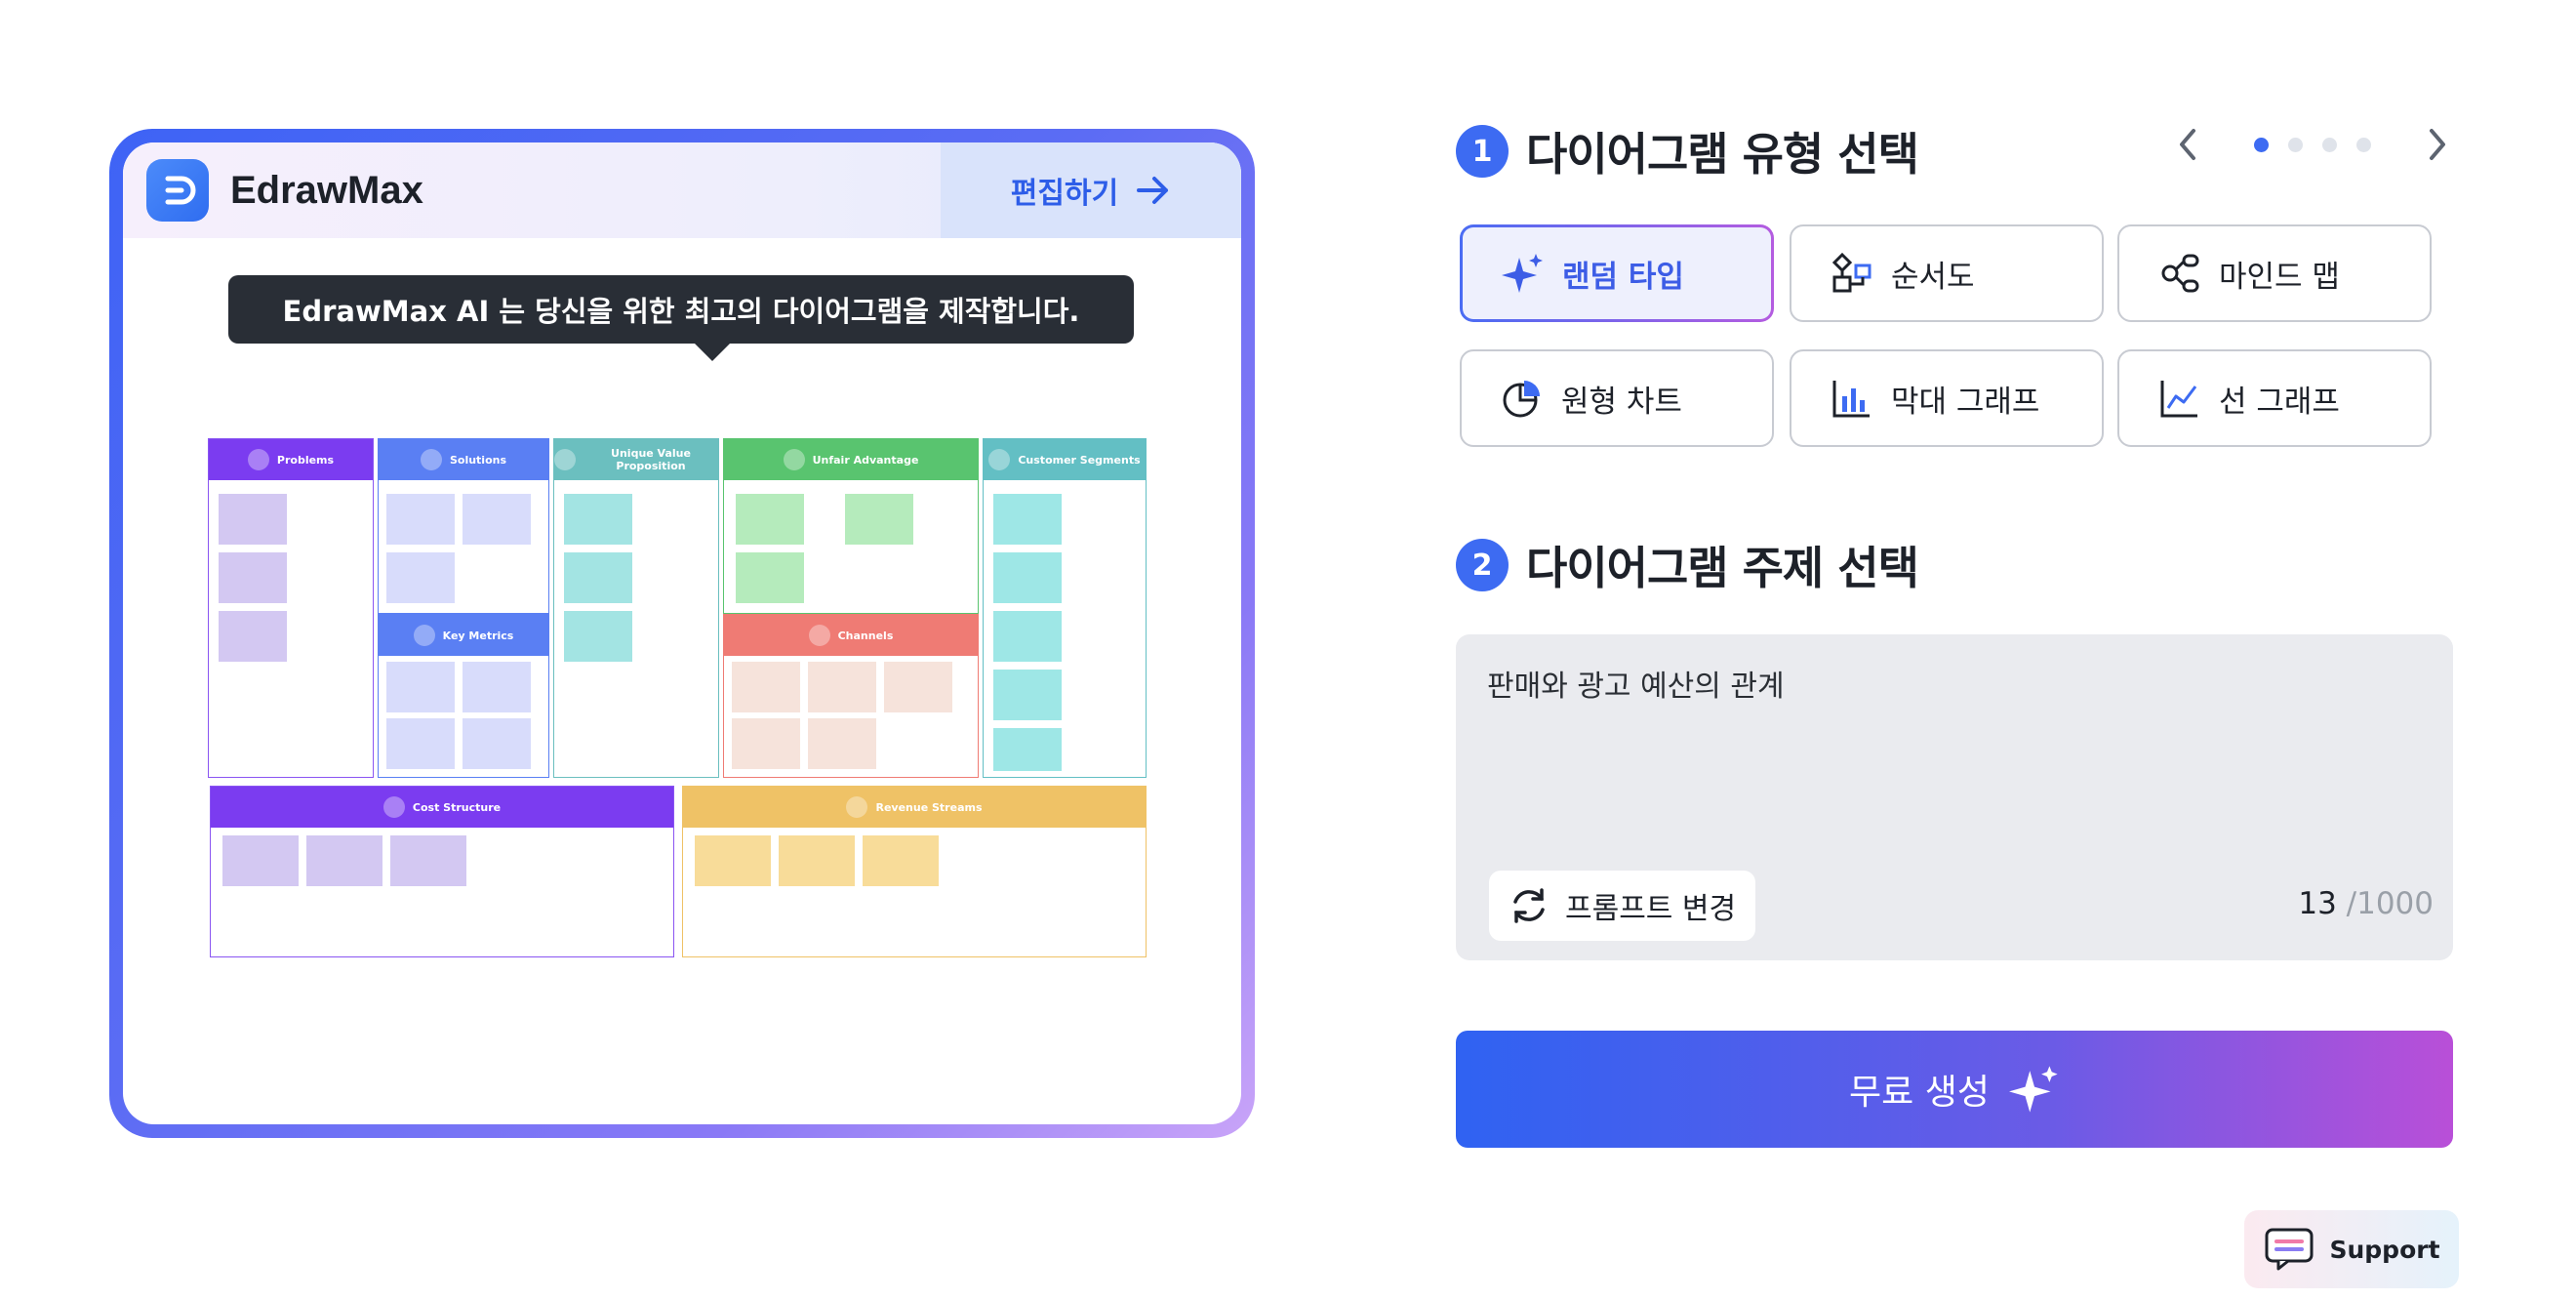 This screenshot has width=2576, height=1300. What do you see at coordinates (291, 608) in the screenshot?
I see `canvas-problems: Problems` at bounding box center [291, 608].